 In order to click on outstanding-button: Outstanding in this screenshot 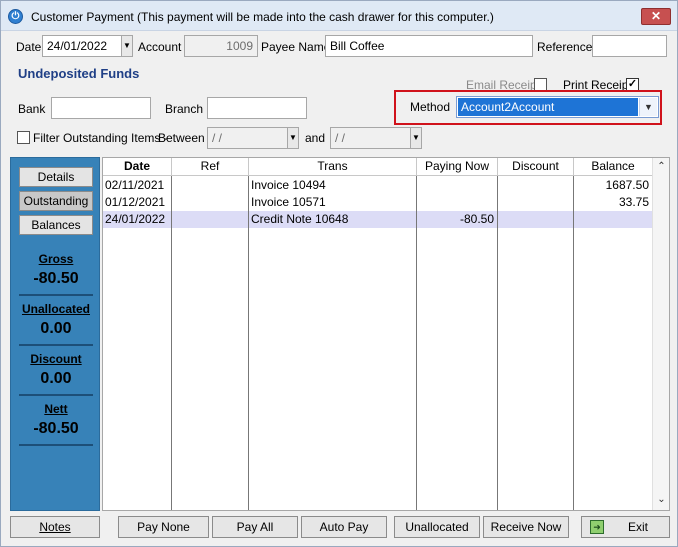, I will do `click(56, 201)`.